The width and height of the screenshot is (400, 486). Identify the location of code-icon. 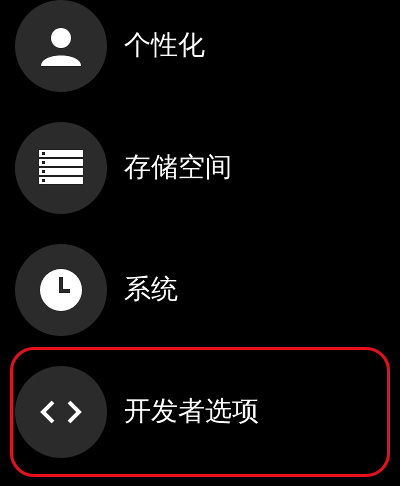
(61, 412).